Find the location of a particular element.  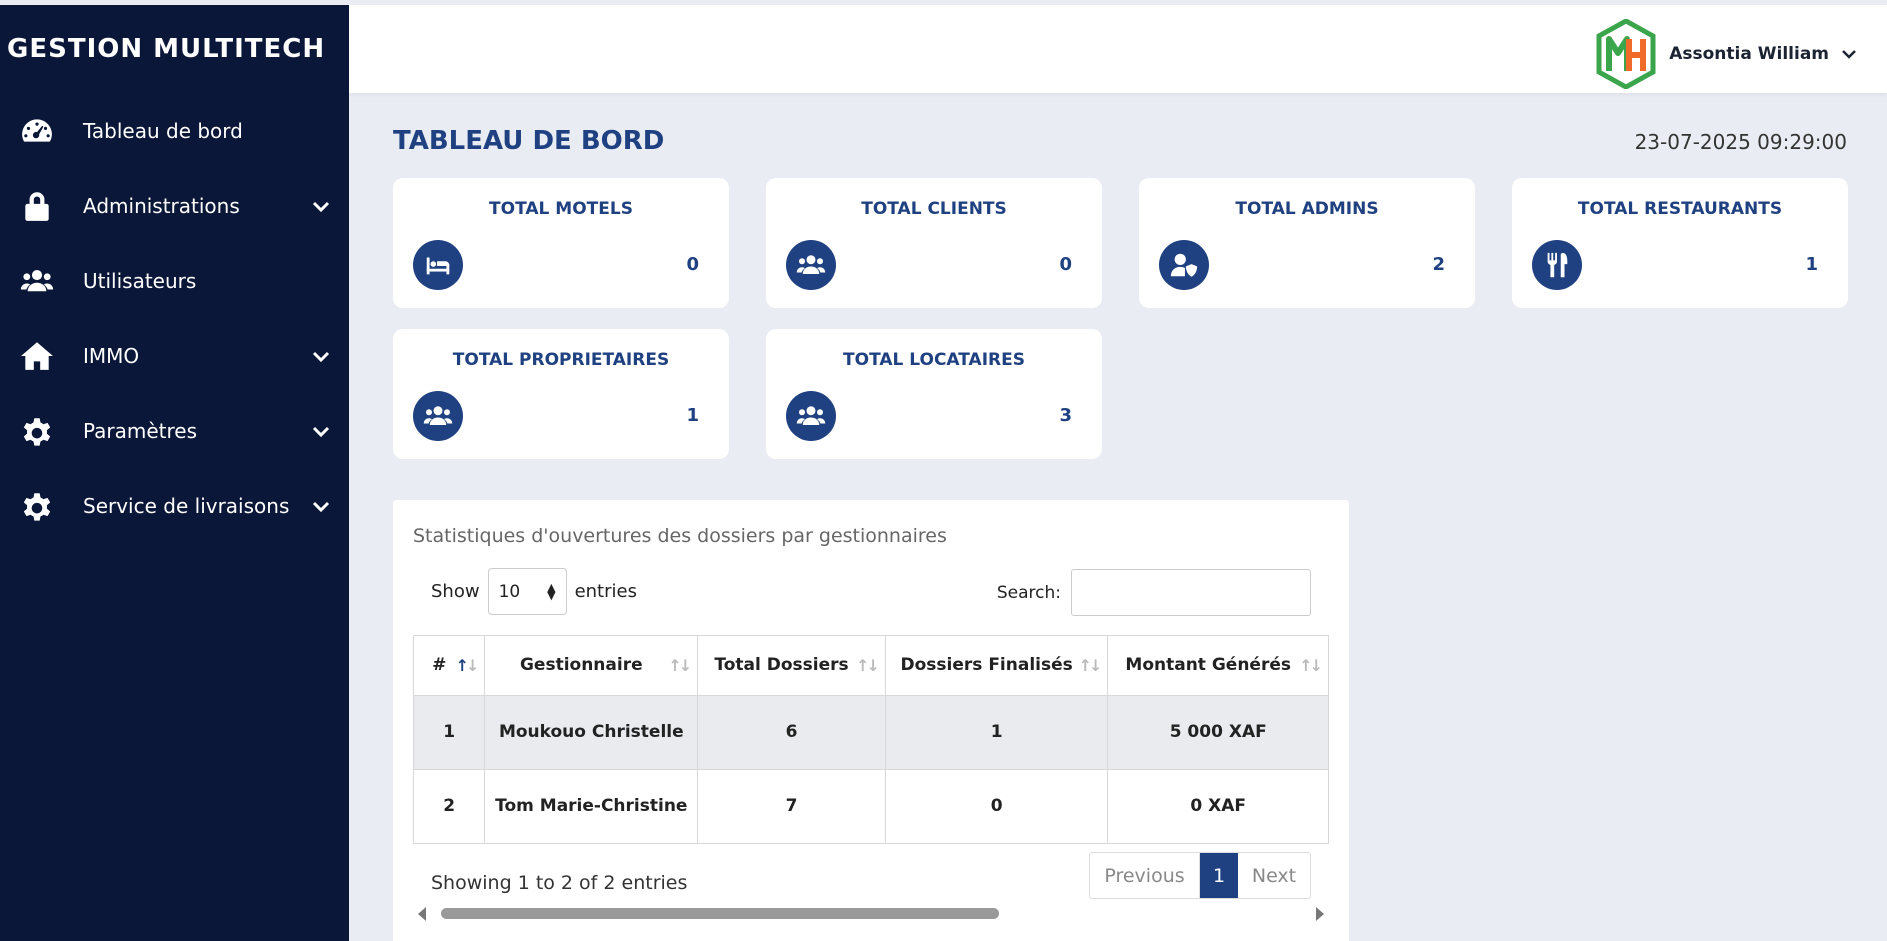

card-value: 2 is located at coordinates (1438, 264).